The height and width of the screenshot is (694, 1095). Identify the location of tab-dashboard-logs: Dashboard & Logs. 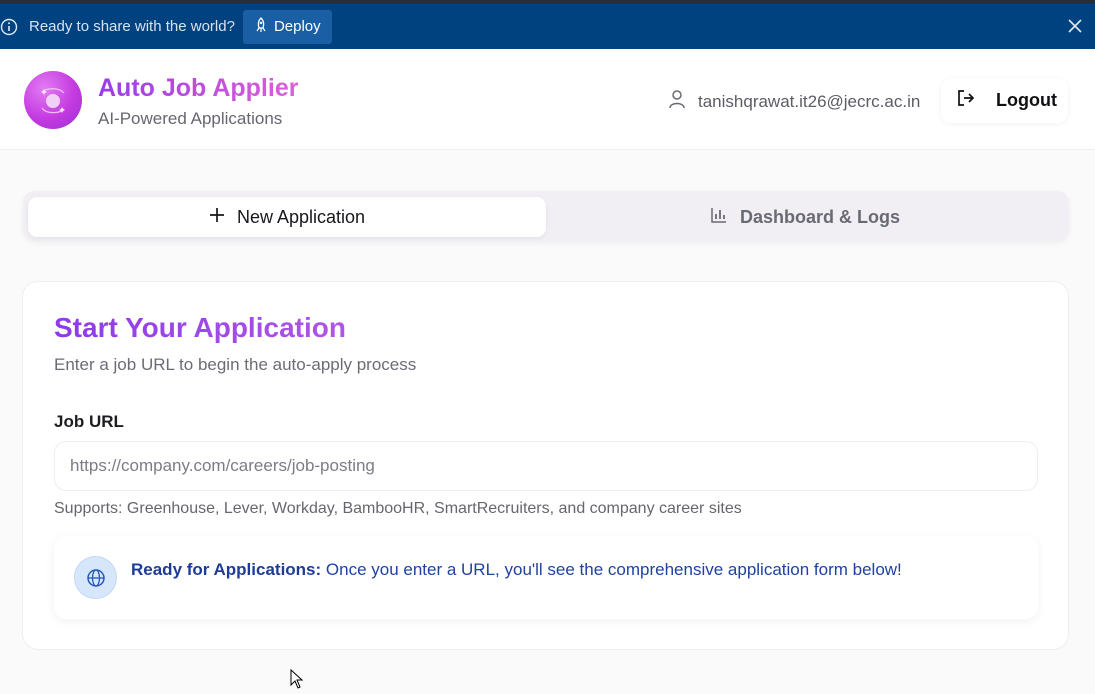
(805, 217).